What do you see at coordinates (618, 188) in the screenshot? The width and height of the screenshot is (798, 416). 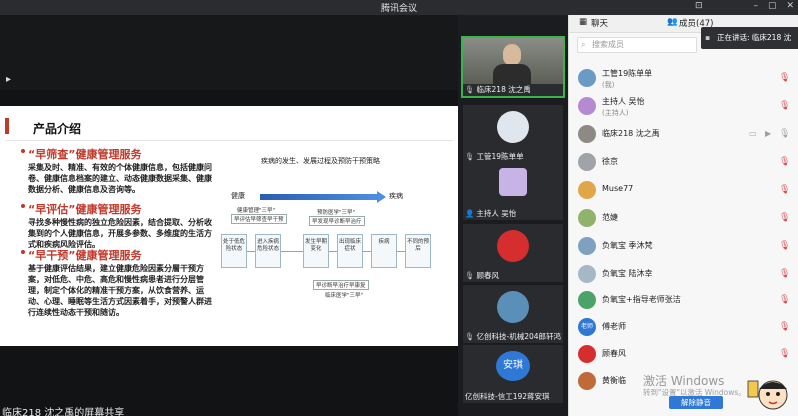 I see `member-name: Muse77` at bounding box center [618, 188].